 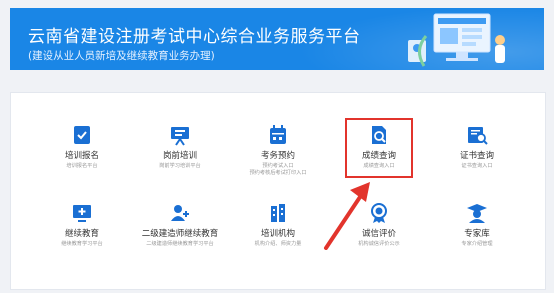 What do you see at coordinates (121, 56) in the screenshot?
I see `page-subtitle: (建设从业人员新培及继续教育业务办理)` at bounding box center [121, 56].